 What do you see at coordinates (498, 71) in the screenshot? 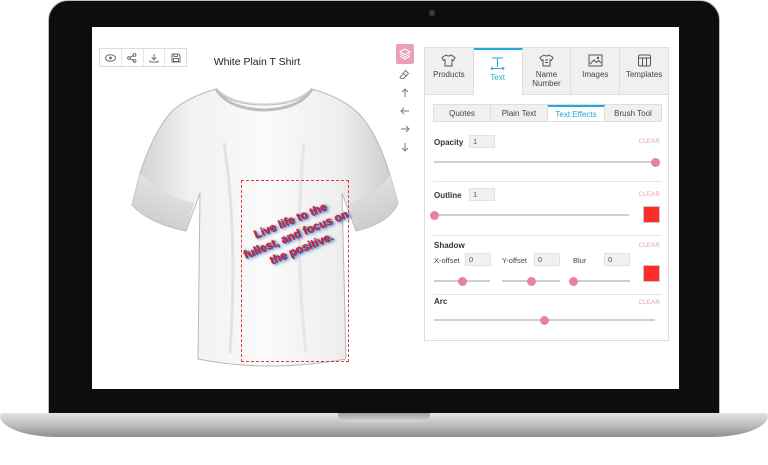
I see `tab-text: Text` at bounding box center [498, 71].